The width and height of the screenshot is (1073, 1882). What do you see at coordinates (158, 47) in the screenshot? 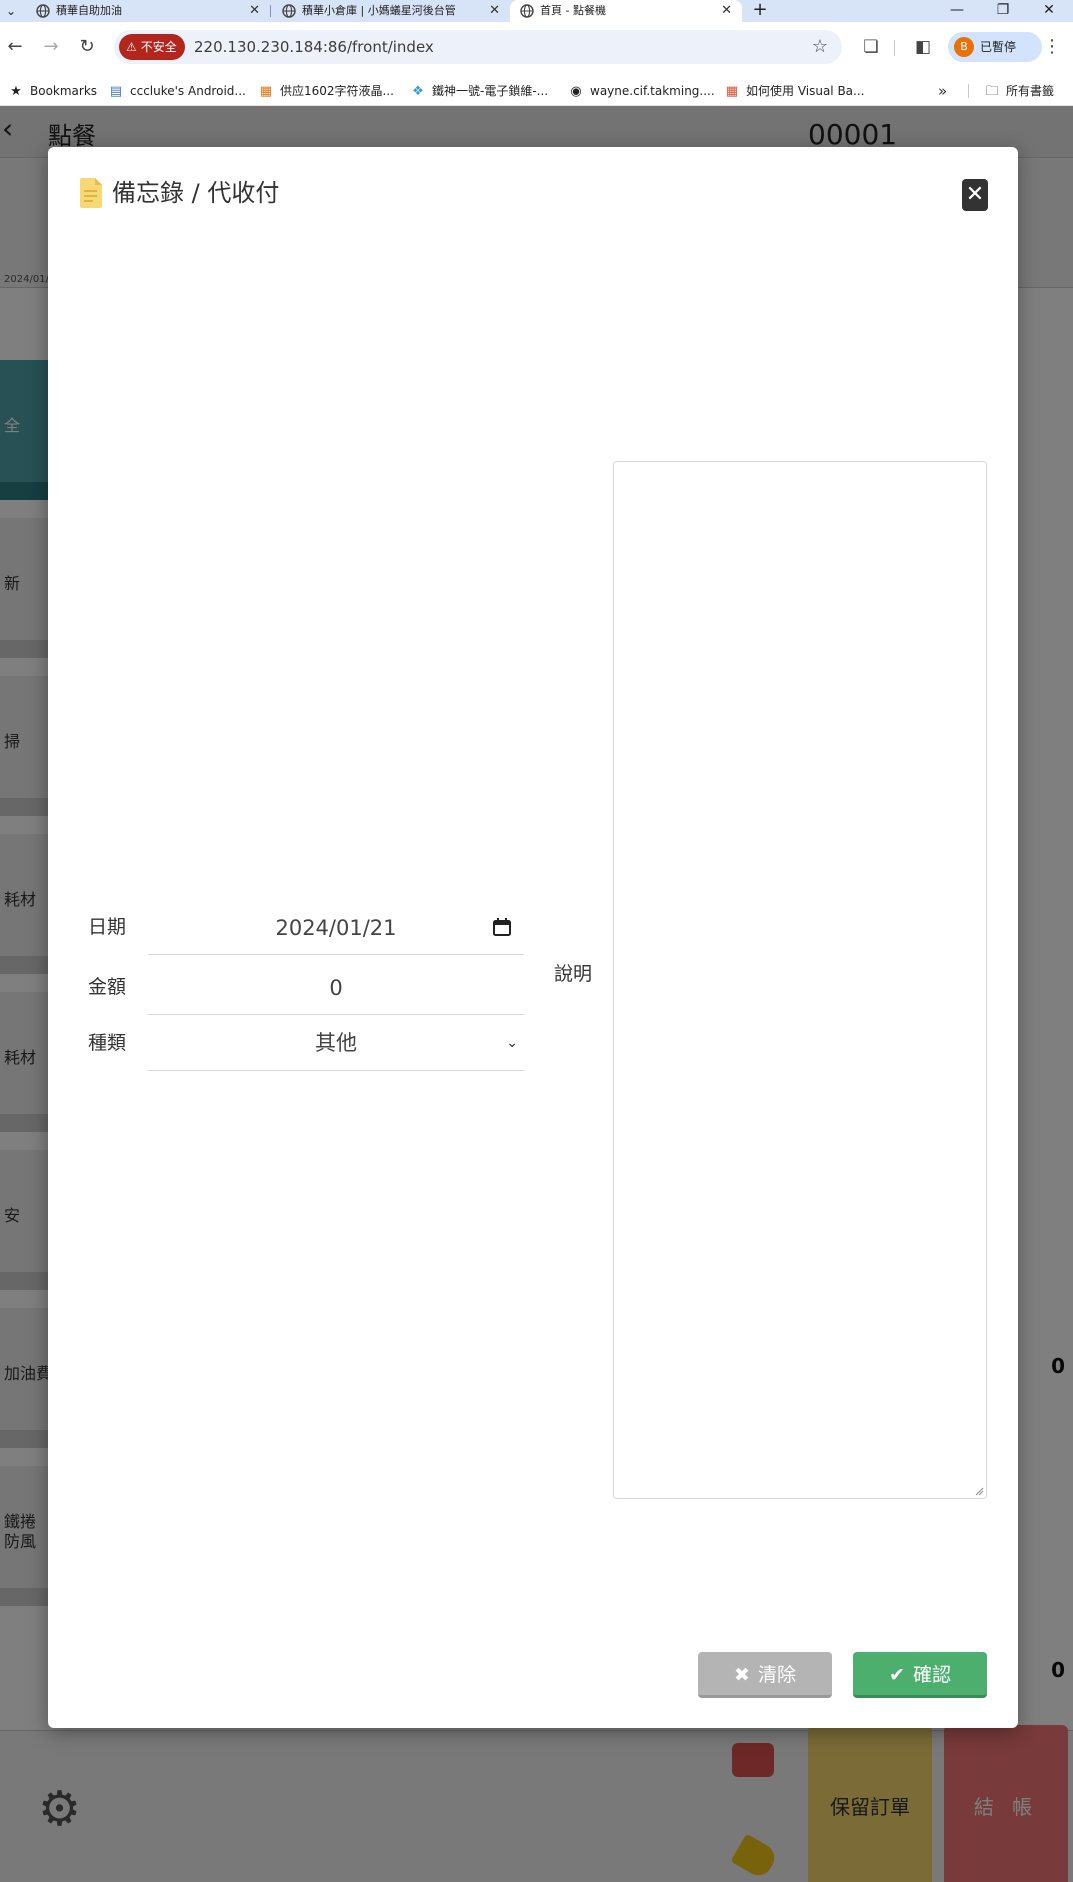
I see `not-secure-label: 不安全` at bounding box center [158, 47].